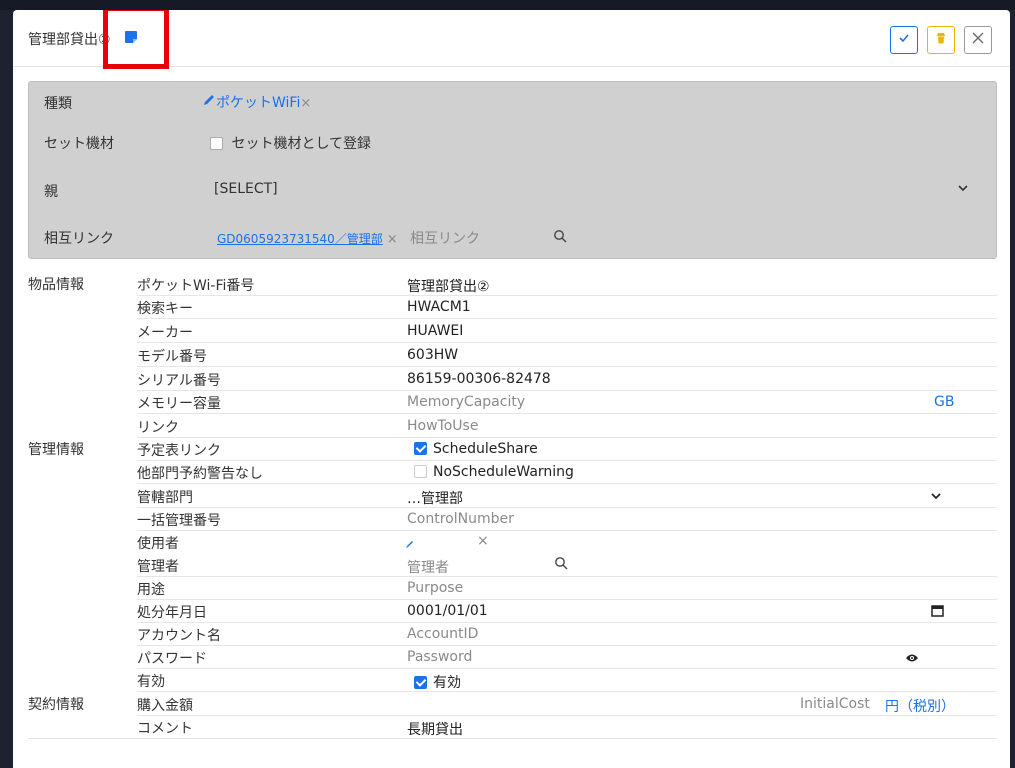 Image resolution: width=1015 pixels, height=768 pixels. Describe the element at coordinates (439, 307) in the screenshot. I see `field-value: HWACM1` at that location.